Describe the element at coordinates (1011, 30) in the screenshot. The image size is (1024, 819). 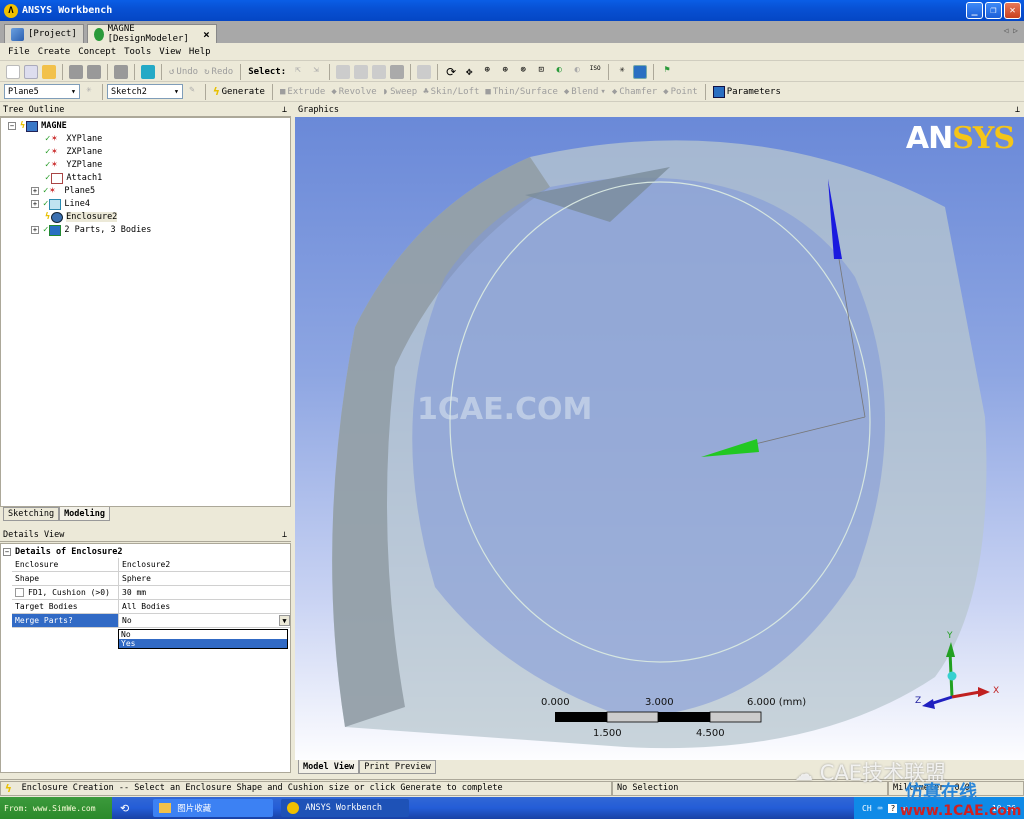
I see `tab-scroll-arrows: ◁ ▷` at that location.